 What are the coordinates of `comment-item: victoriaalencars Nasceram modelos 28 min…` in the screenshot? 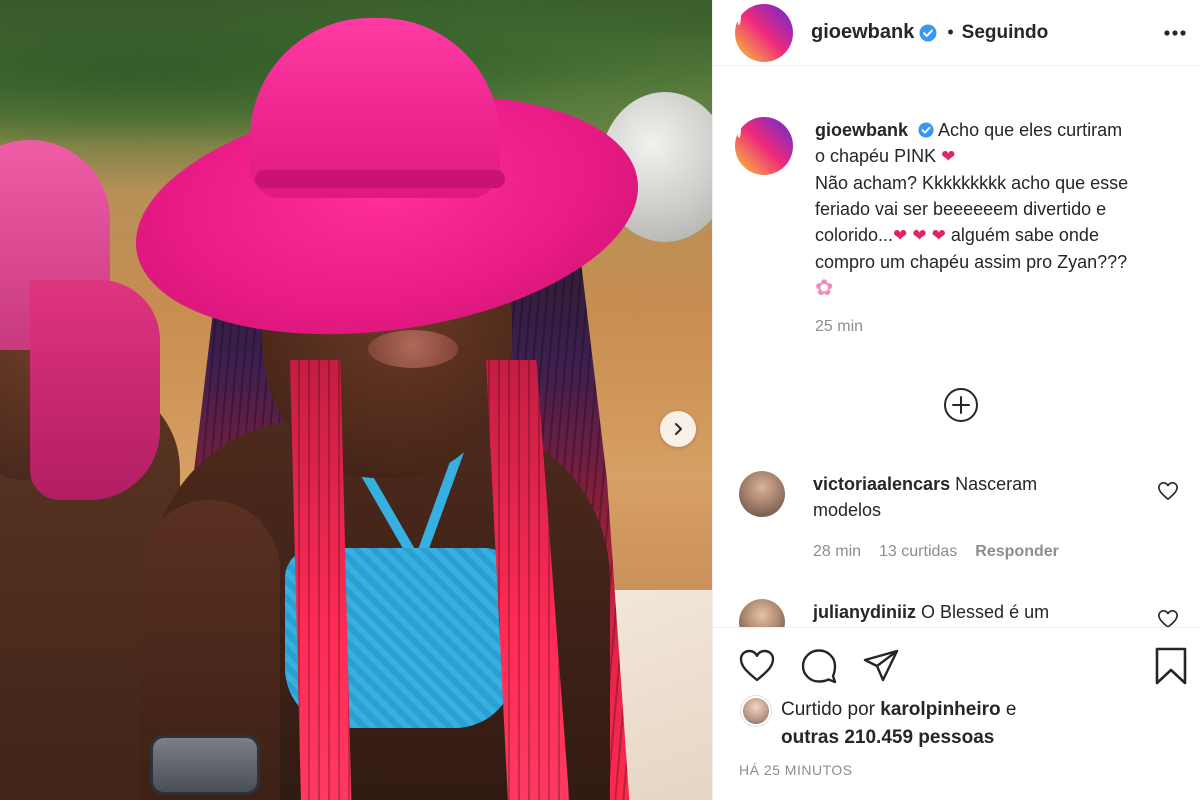 It's located at (959, 518).